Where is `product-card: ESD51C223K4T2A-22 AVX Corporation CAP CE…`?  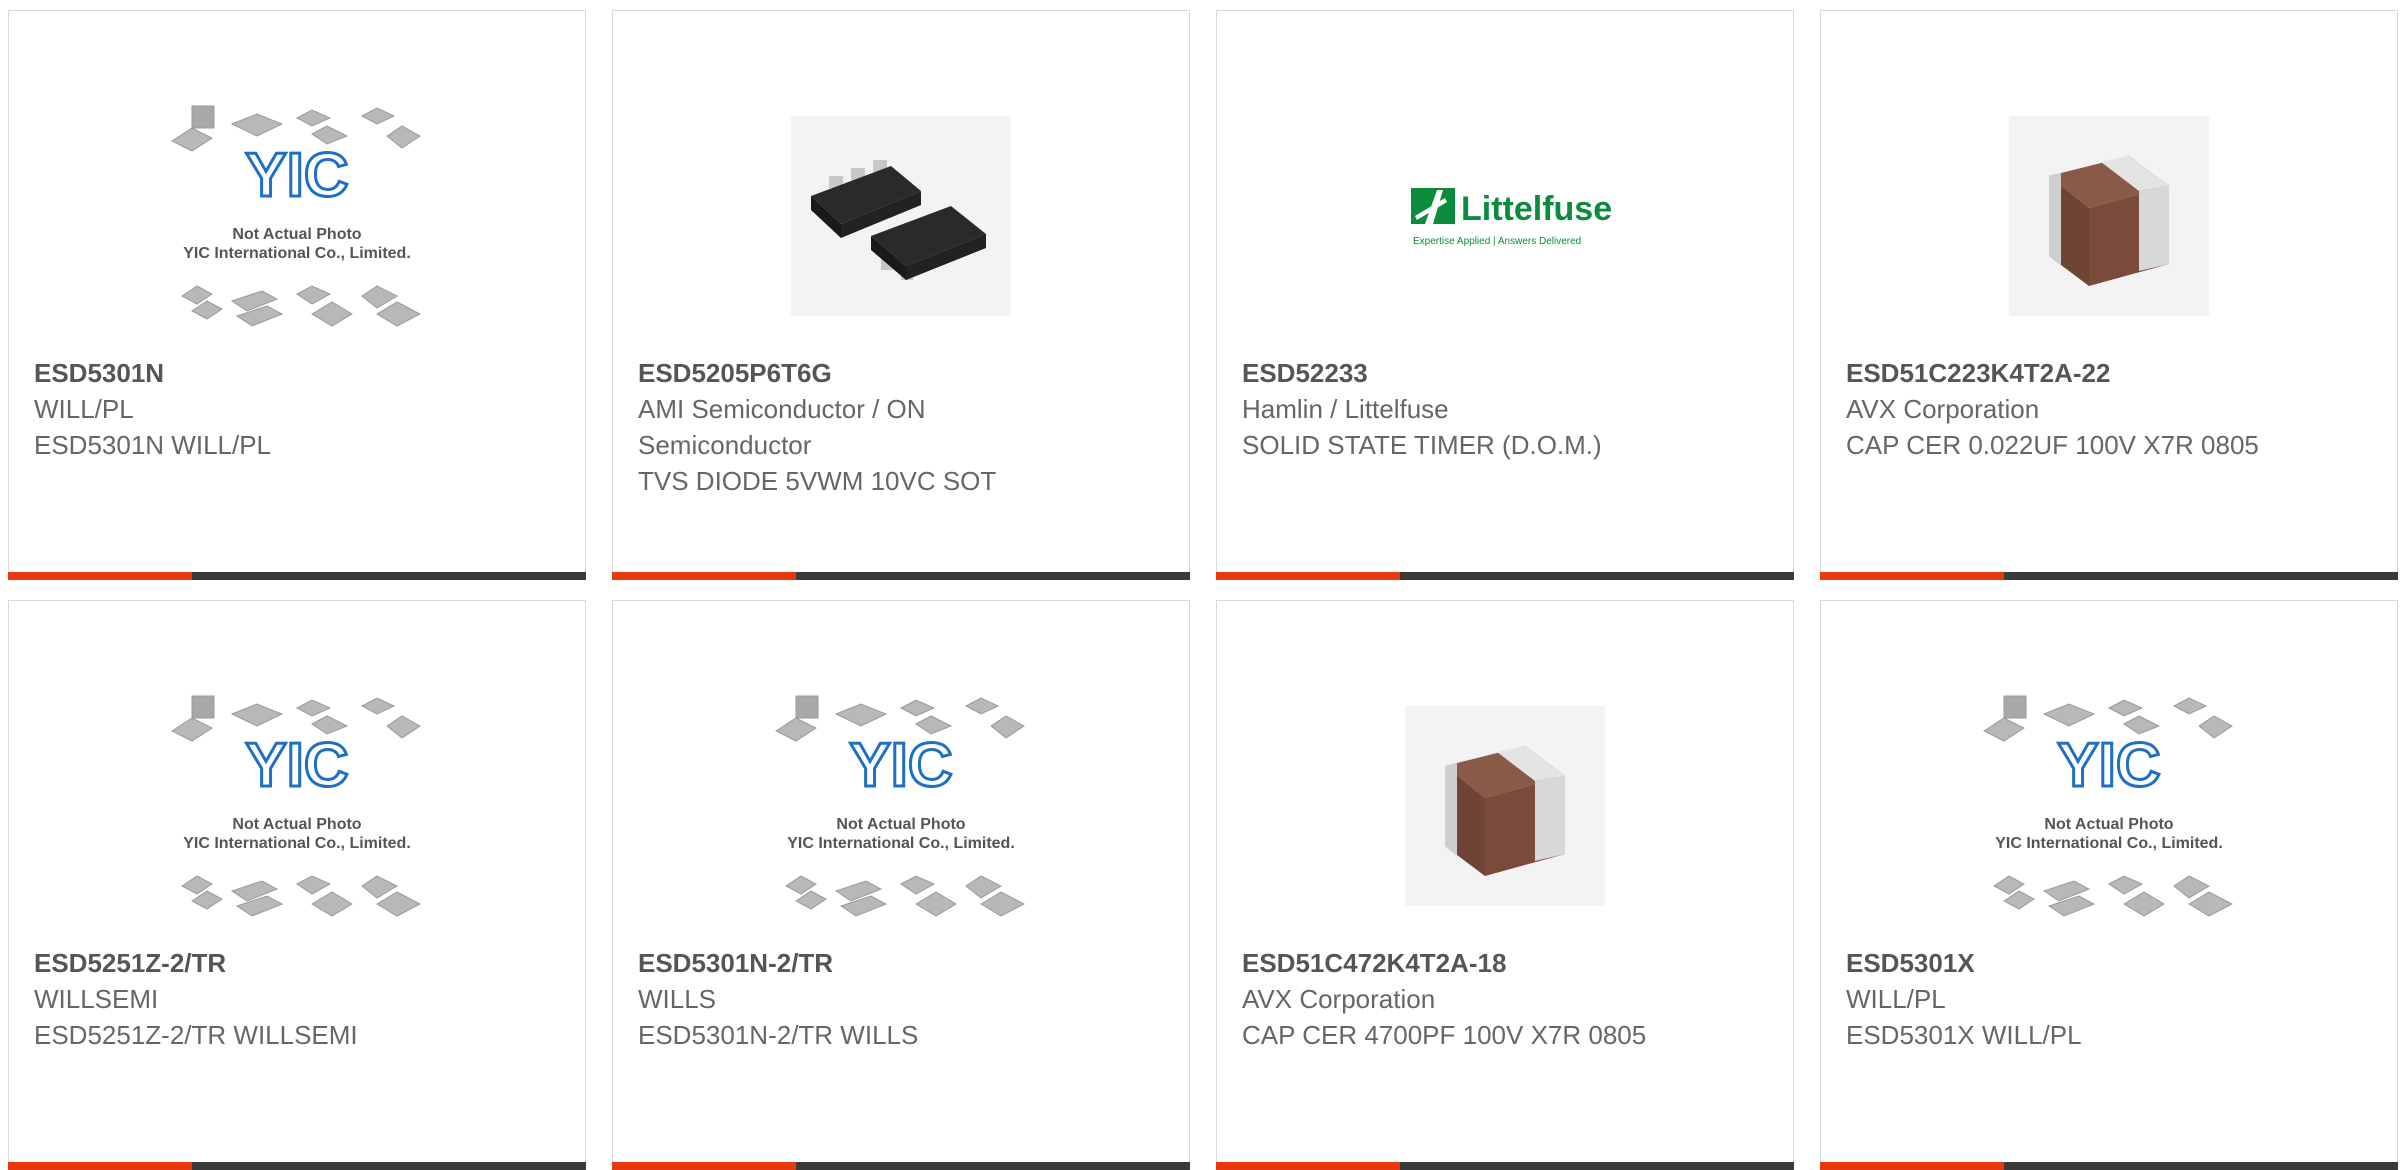
product-card: ESD51C223K4T2A-22 AVX Corporation CAP CE… is located at coordinates (2109, 295).